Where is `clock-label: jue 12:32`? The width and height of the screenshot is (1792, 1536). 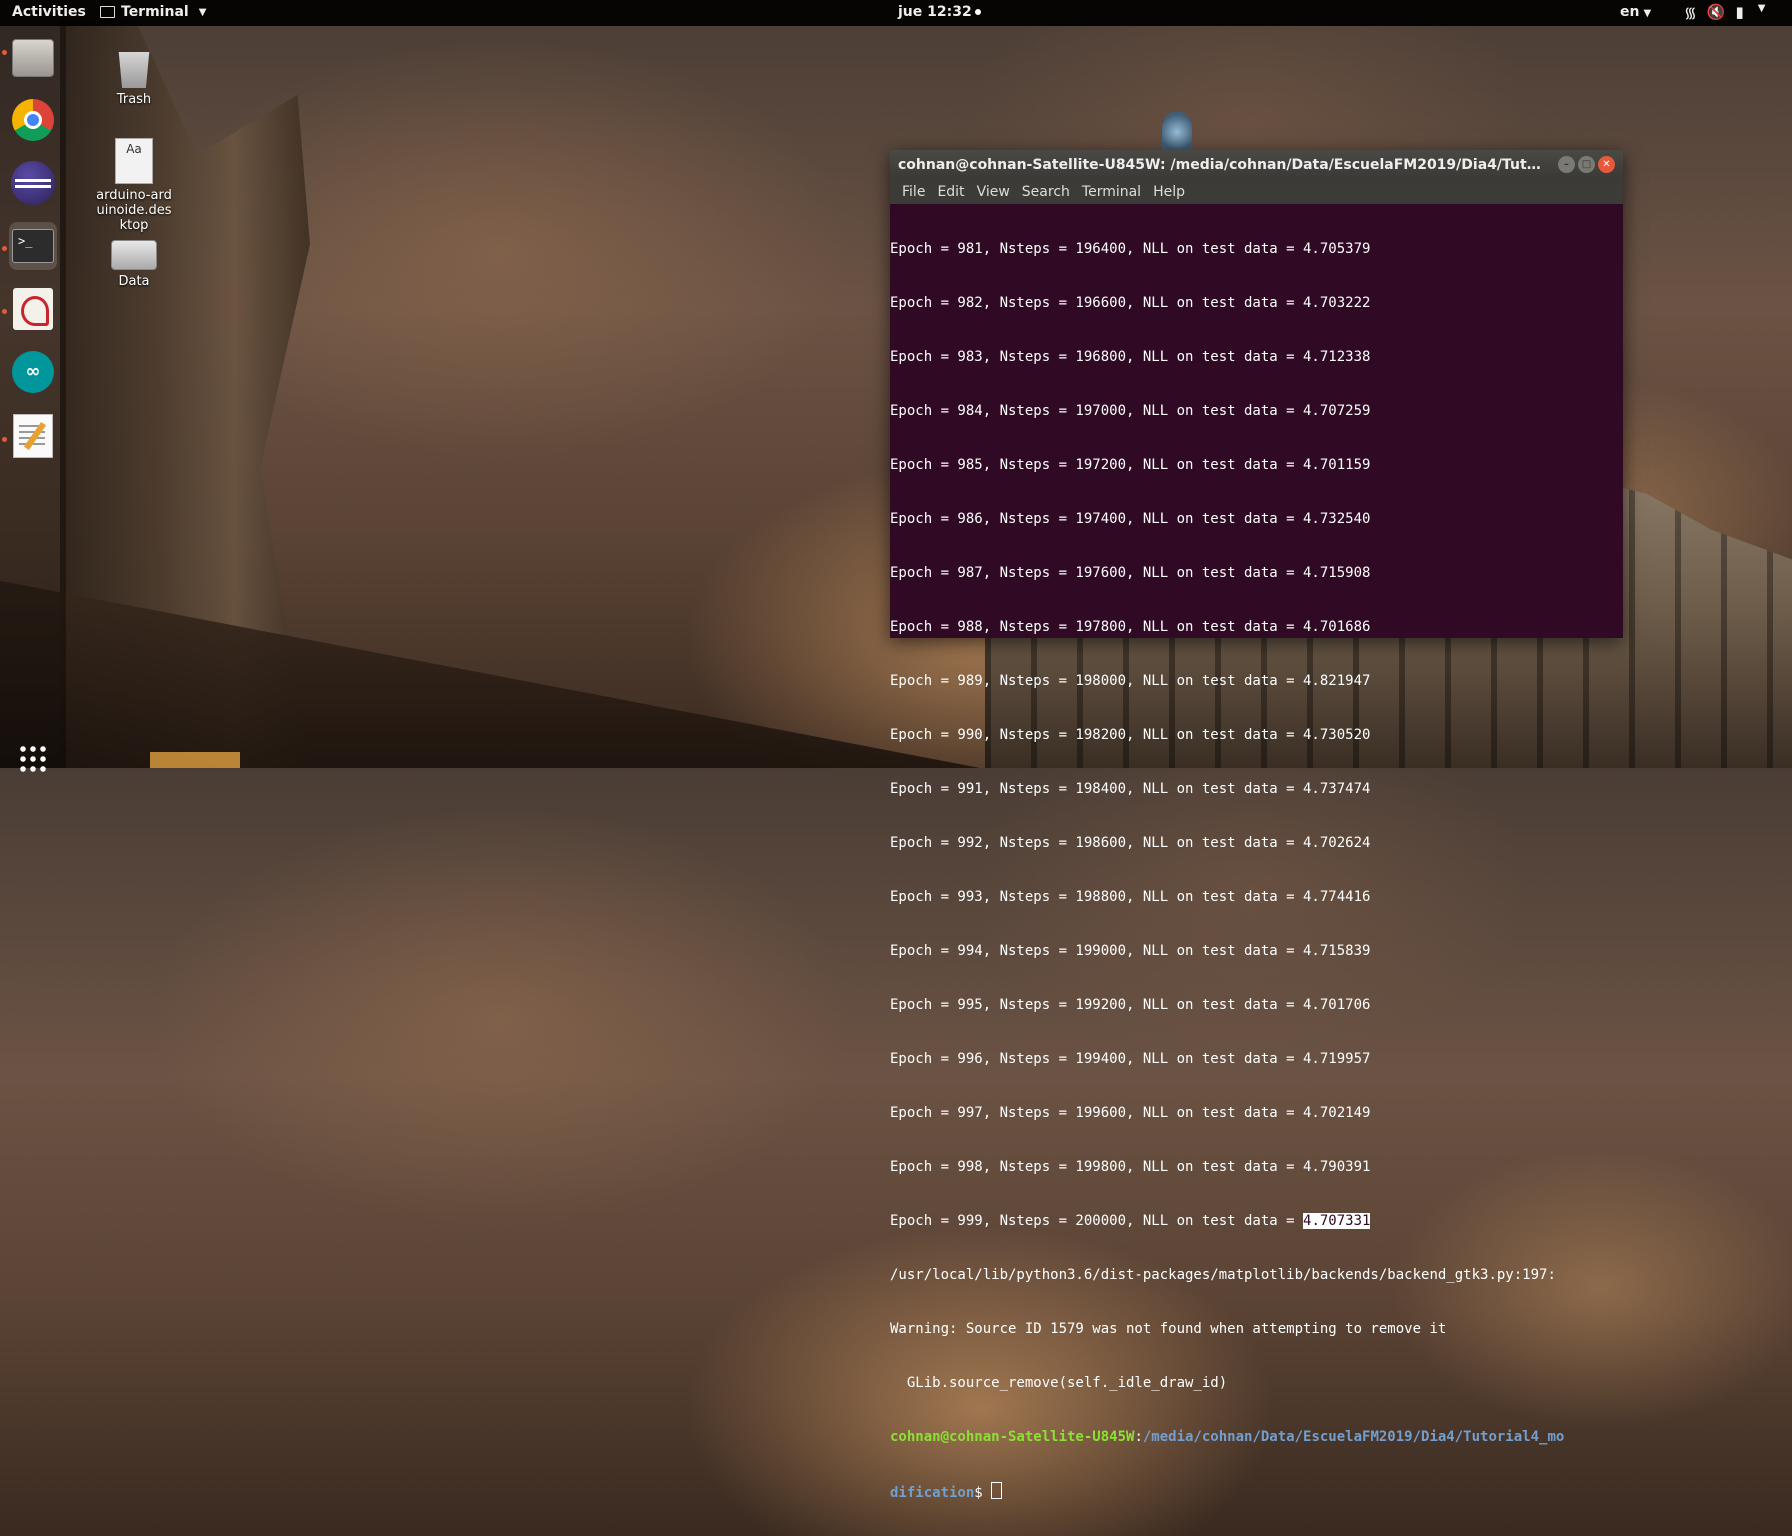 clock-label: jue 12:32 is located at coordinates (935, 12).